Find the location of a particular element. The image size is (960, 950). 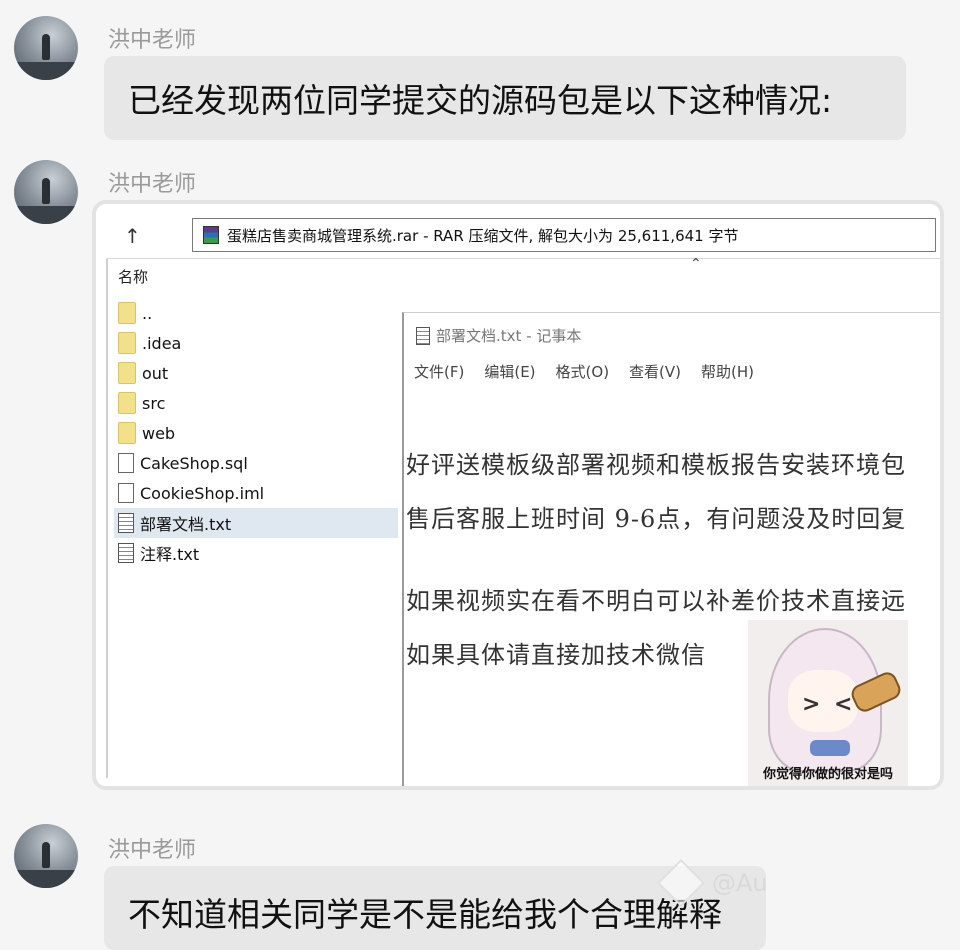

message-bubble: 已经发现两位同学提交的源码包是以下这种情况: is located at coordinates (505, 98).